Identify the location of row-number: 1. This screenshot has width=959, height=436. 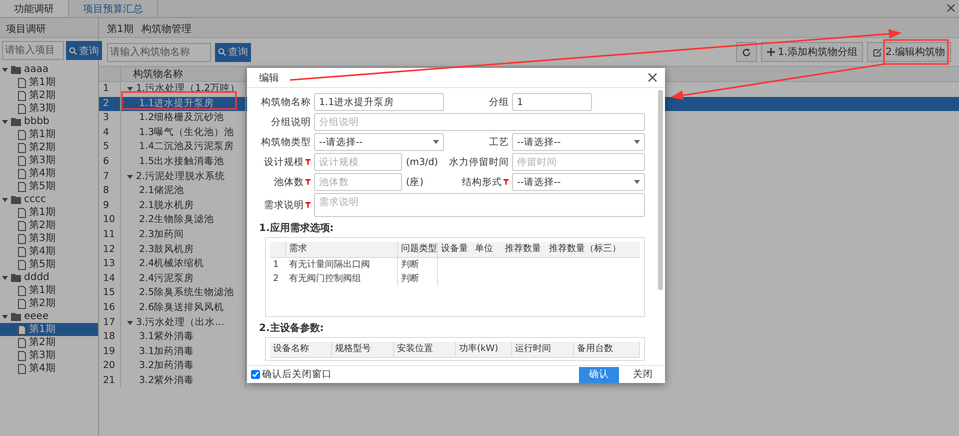
(276, 265).